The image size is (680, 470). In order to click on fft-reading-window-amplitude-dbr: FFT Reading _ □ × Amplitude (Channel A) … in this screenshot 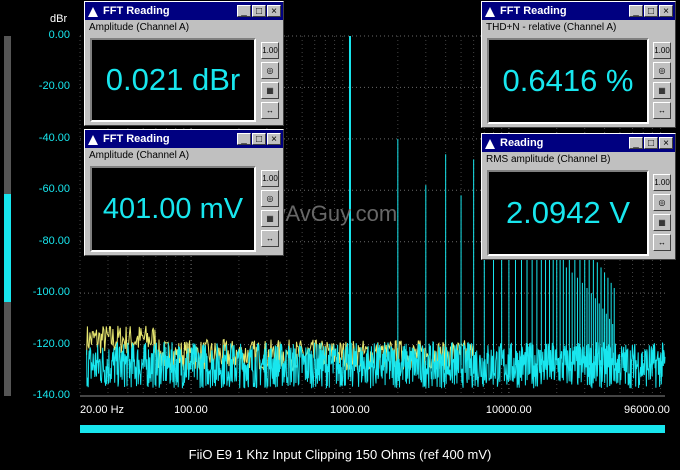, I will do `click(184, 63)`.